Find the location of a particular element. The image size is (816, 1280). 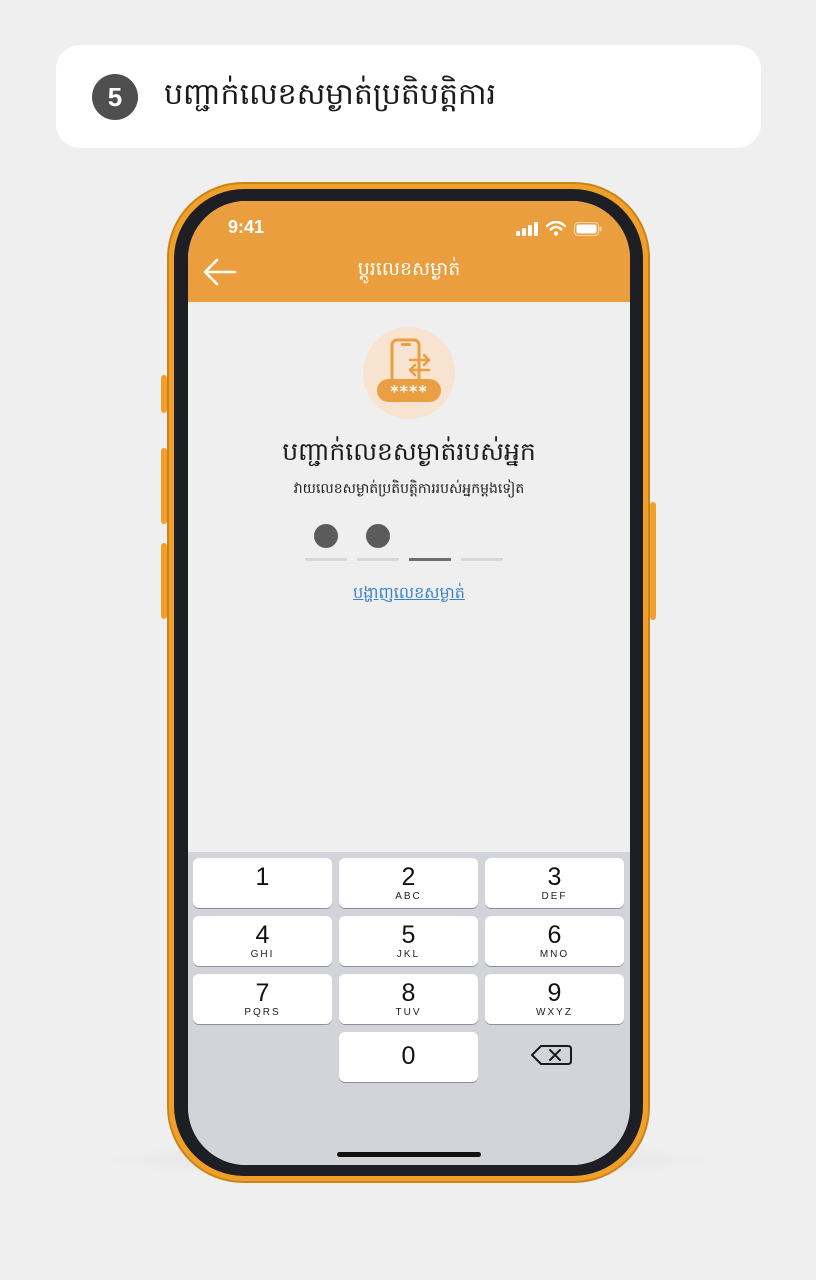

backspace-icon is located at coordinates (554, 1055).